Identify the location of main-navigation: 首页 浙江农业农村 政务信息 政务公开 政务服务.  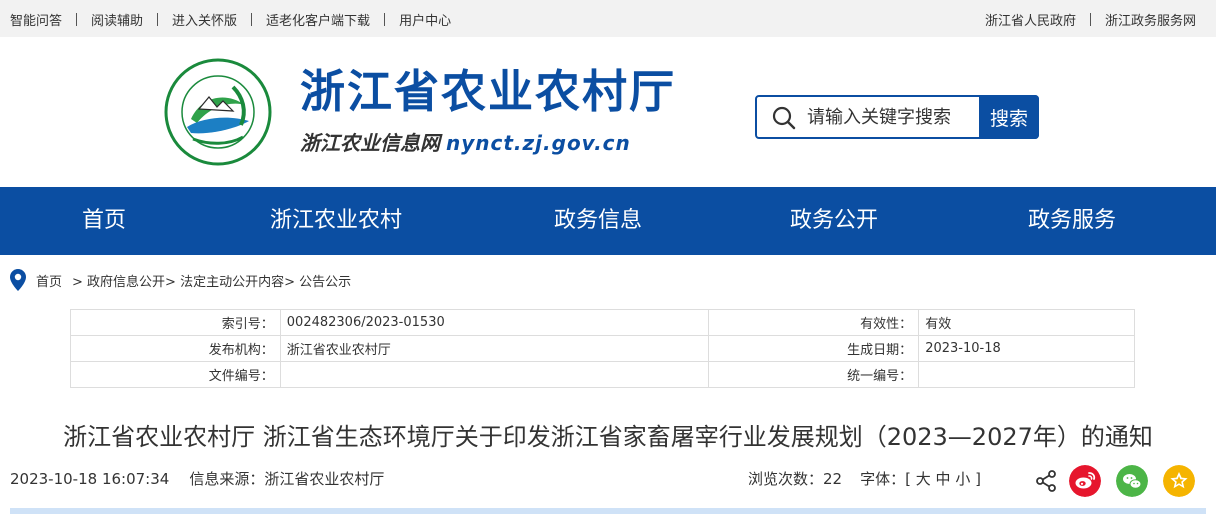
(608, 221).